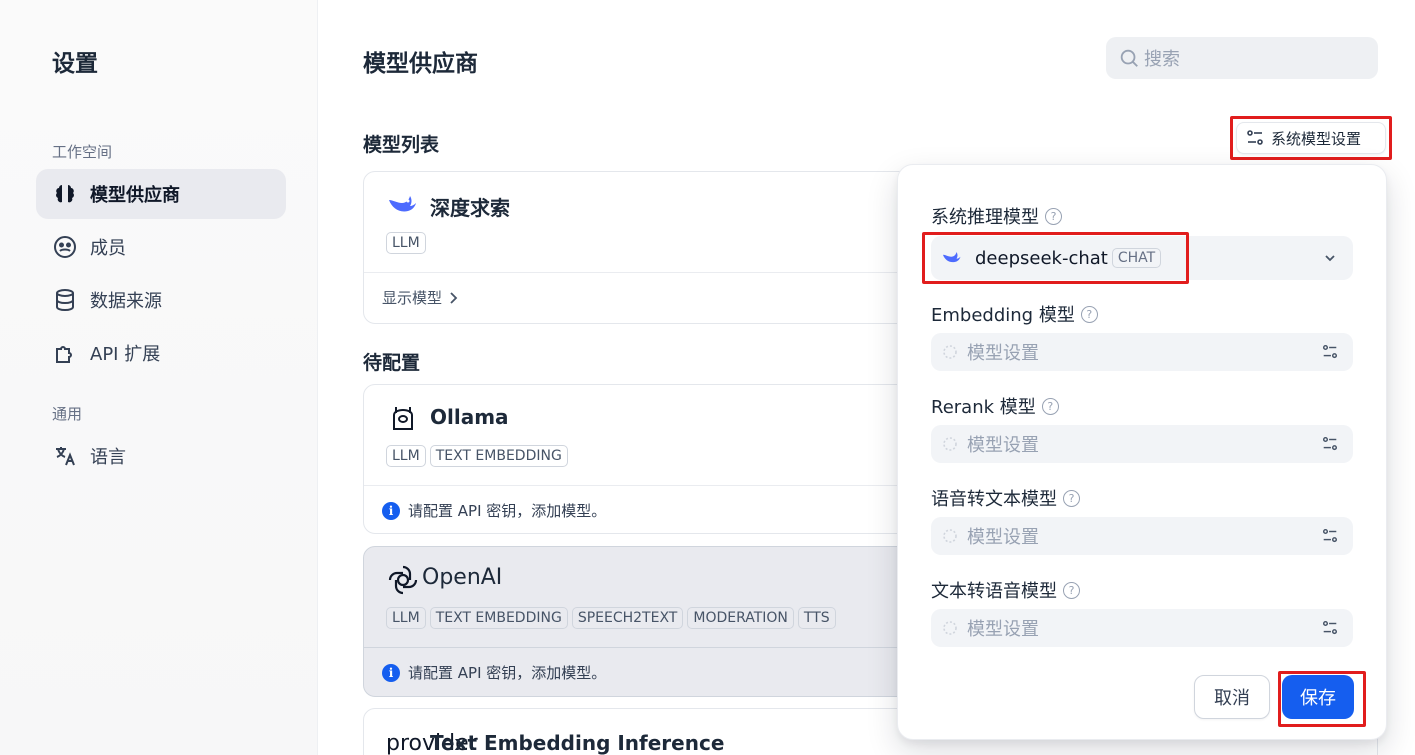  What do you see at coordinates (1318, 697) in the screenshot?
I see `save-button: 保存` at bounding box center [1318, 697].